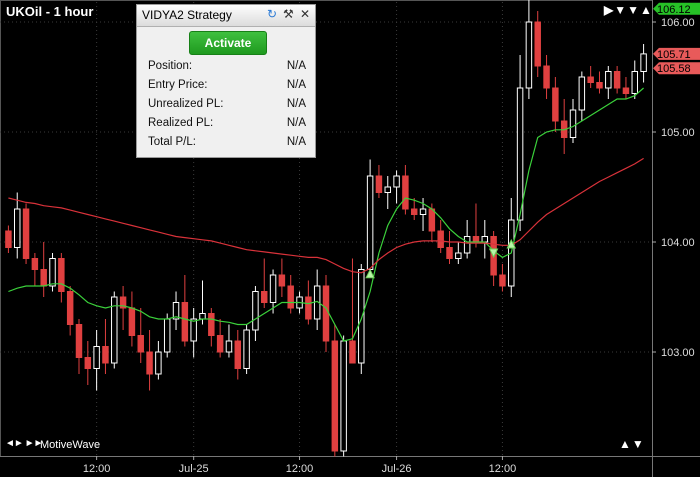 The width and height of the screenshot is (700, 477). What do you see at coordinates (678, 243) in the screenshot?
I see `y-tick-label: 104.00` at bounding box center [678, 243].